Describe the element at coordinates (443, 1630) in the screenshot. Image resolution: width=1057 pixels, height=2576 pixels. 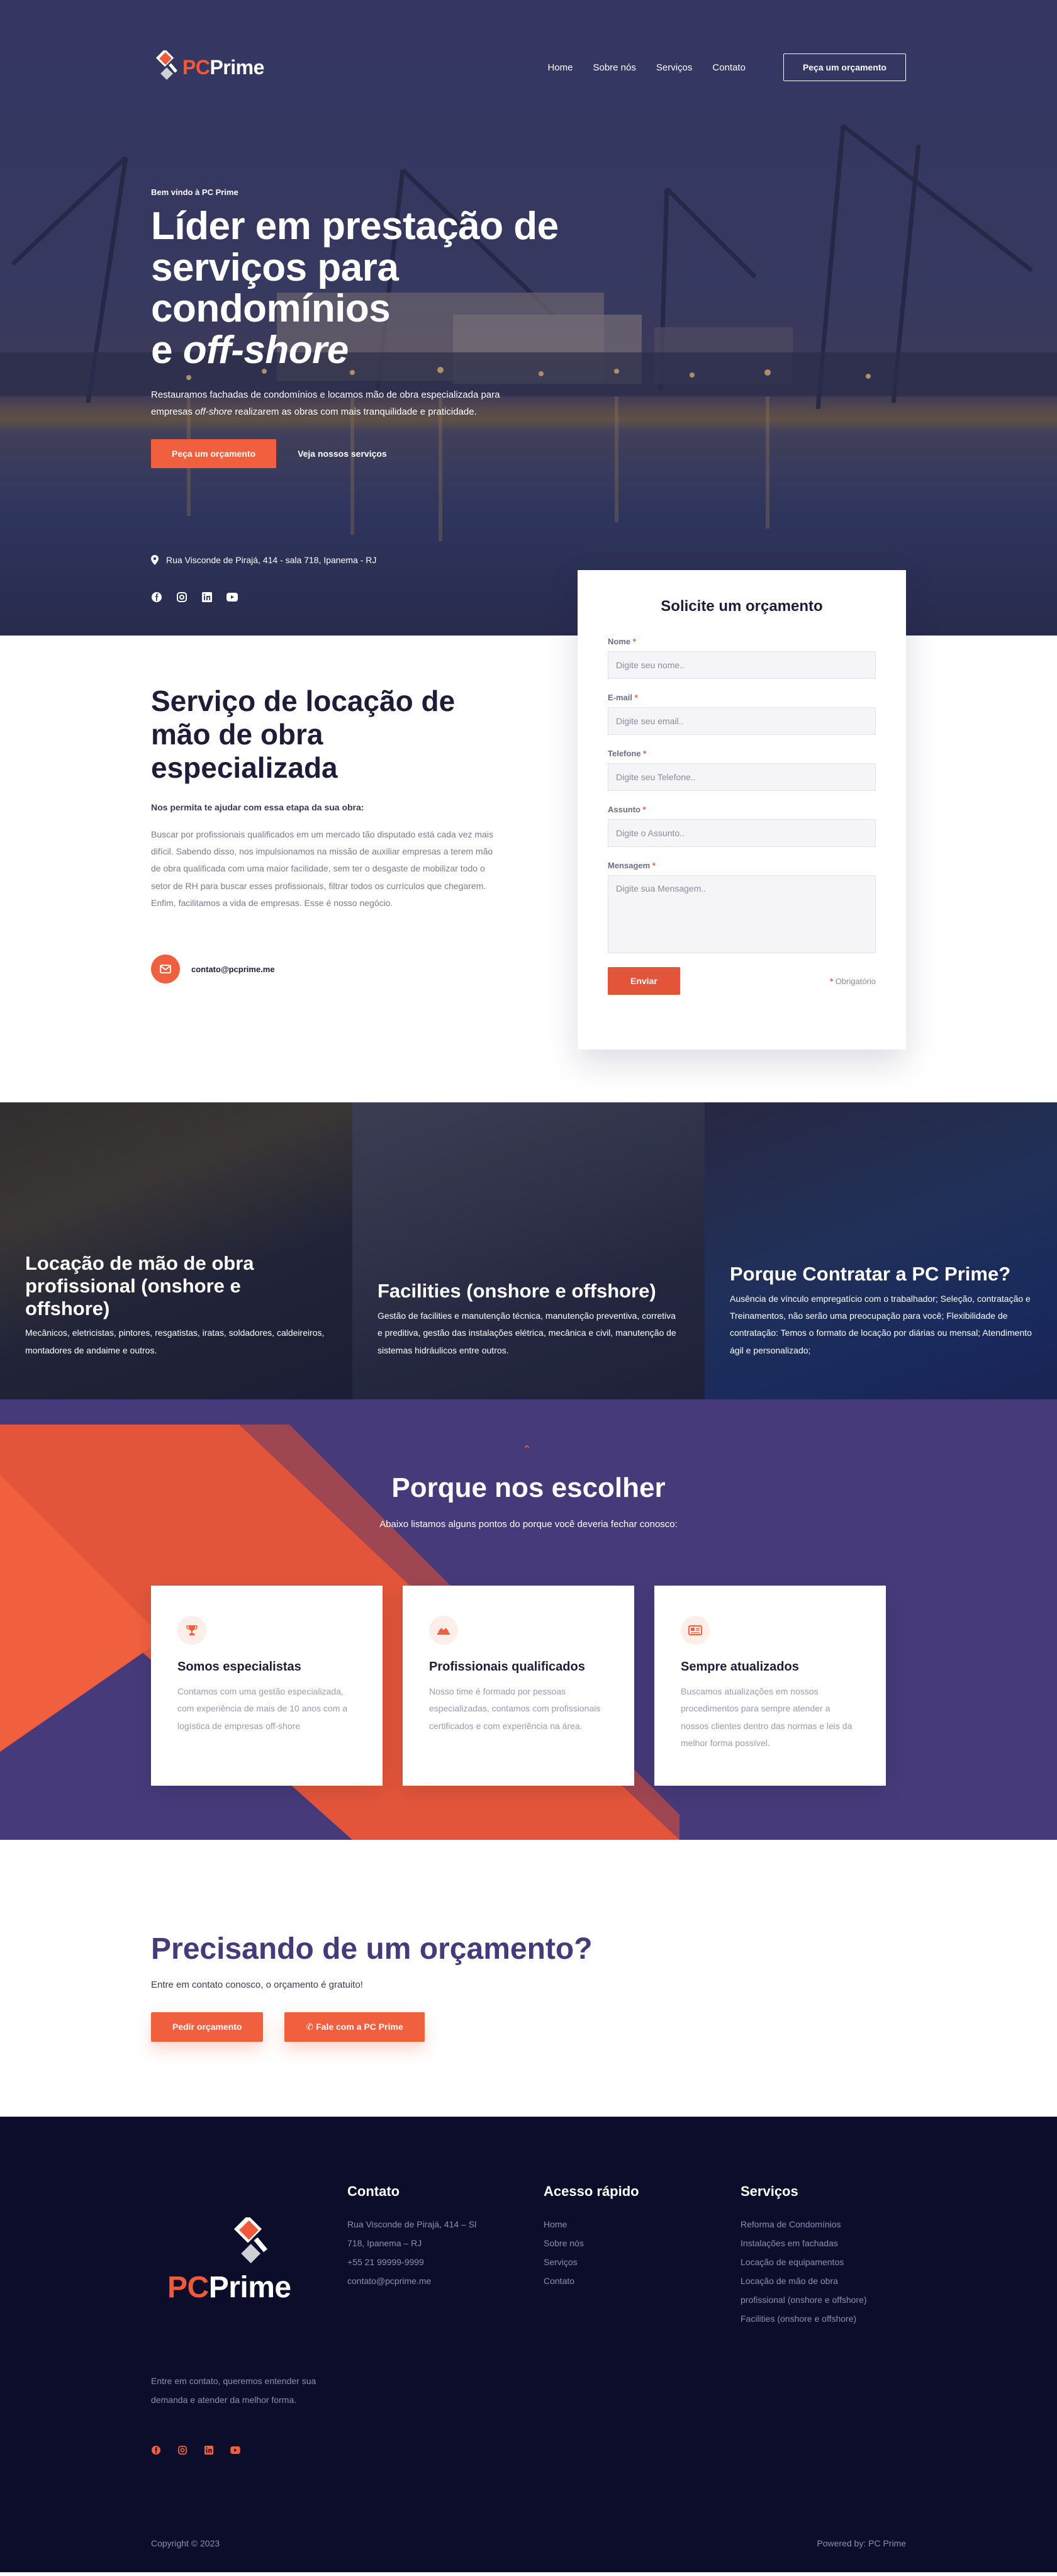
I see `hard-hat-icon` at that location.